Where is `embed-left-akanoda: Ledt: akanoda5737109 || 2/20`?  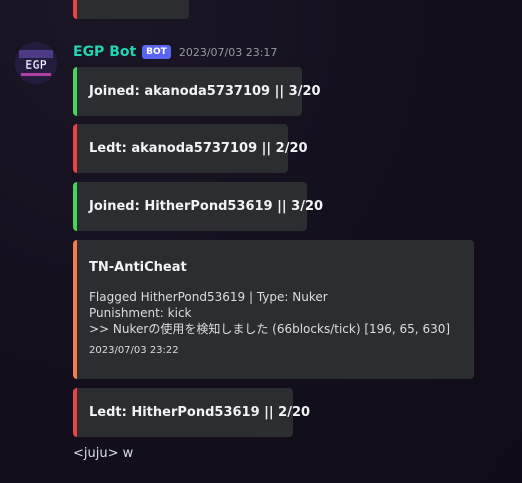 embed-left-akanoda: Ledt: akanoda5737109 || 2/20 is located at coordinates (190, 148).